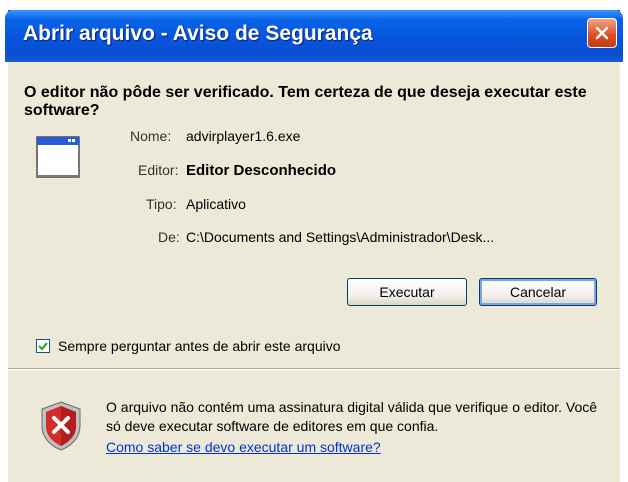 Image resolution: width=628 pixels, height=482 pixels. What do you see at coordinates (161, 204) in the screenshot?
I see `type-label: Tipo:` at bounding box center [161, 204].